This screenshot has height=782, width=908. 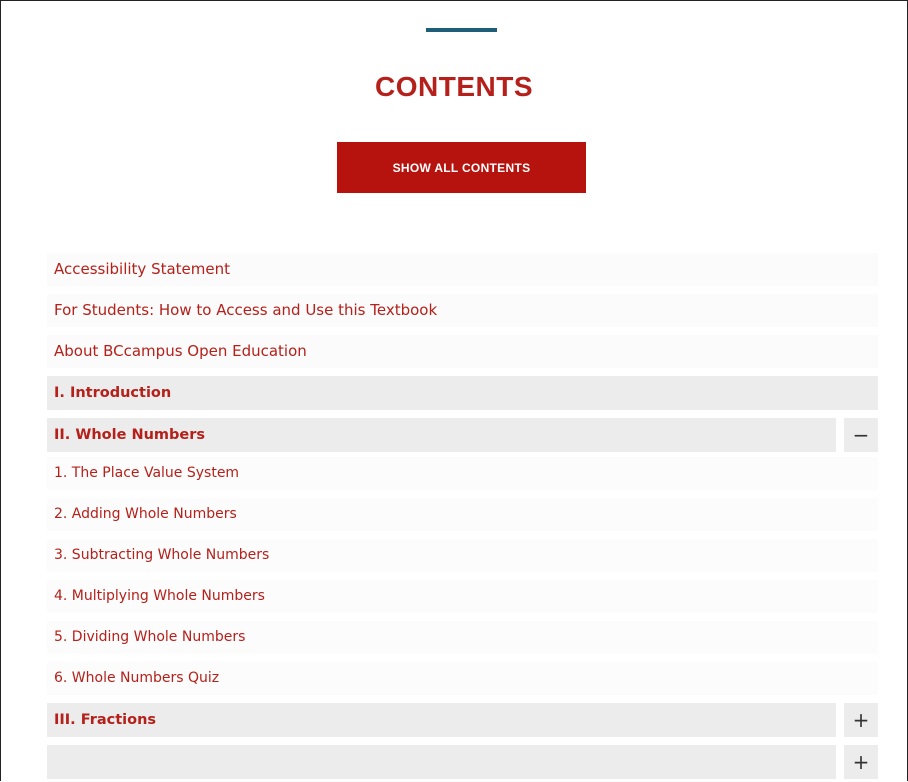 I want to click on toc-chapter-link: 5. Dividing Whole Numbers, so click(x=462, y=637).